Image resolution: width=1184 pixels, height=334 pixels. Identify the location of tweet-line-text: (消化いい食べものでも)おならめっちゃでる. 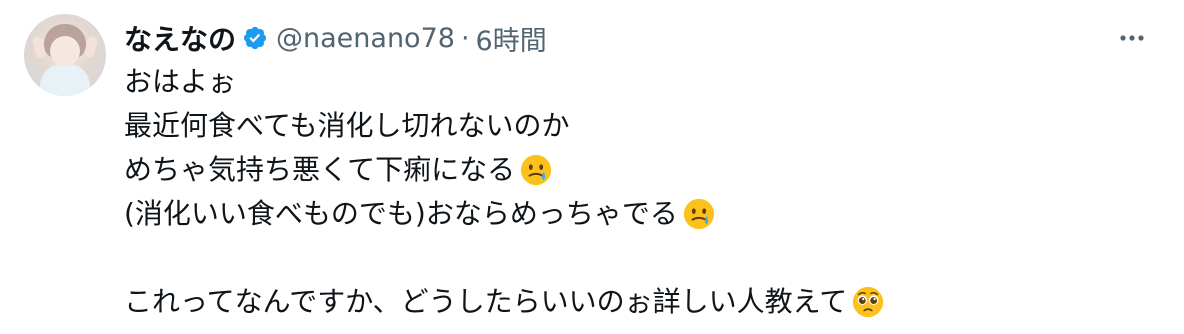
(401, 213).